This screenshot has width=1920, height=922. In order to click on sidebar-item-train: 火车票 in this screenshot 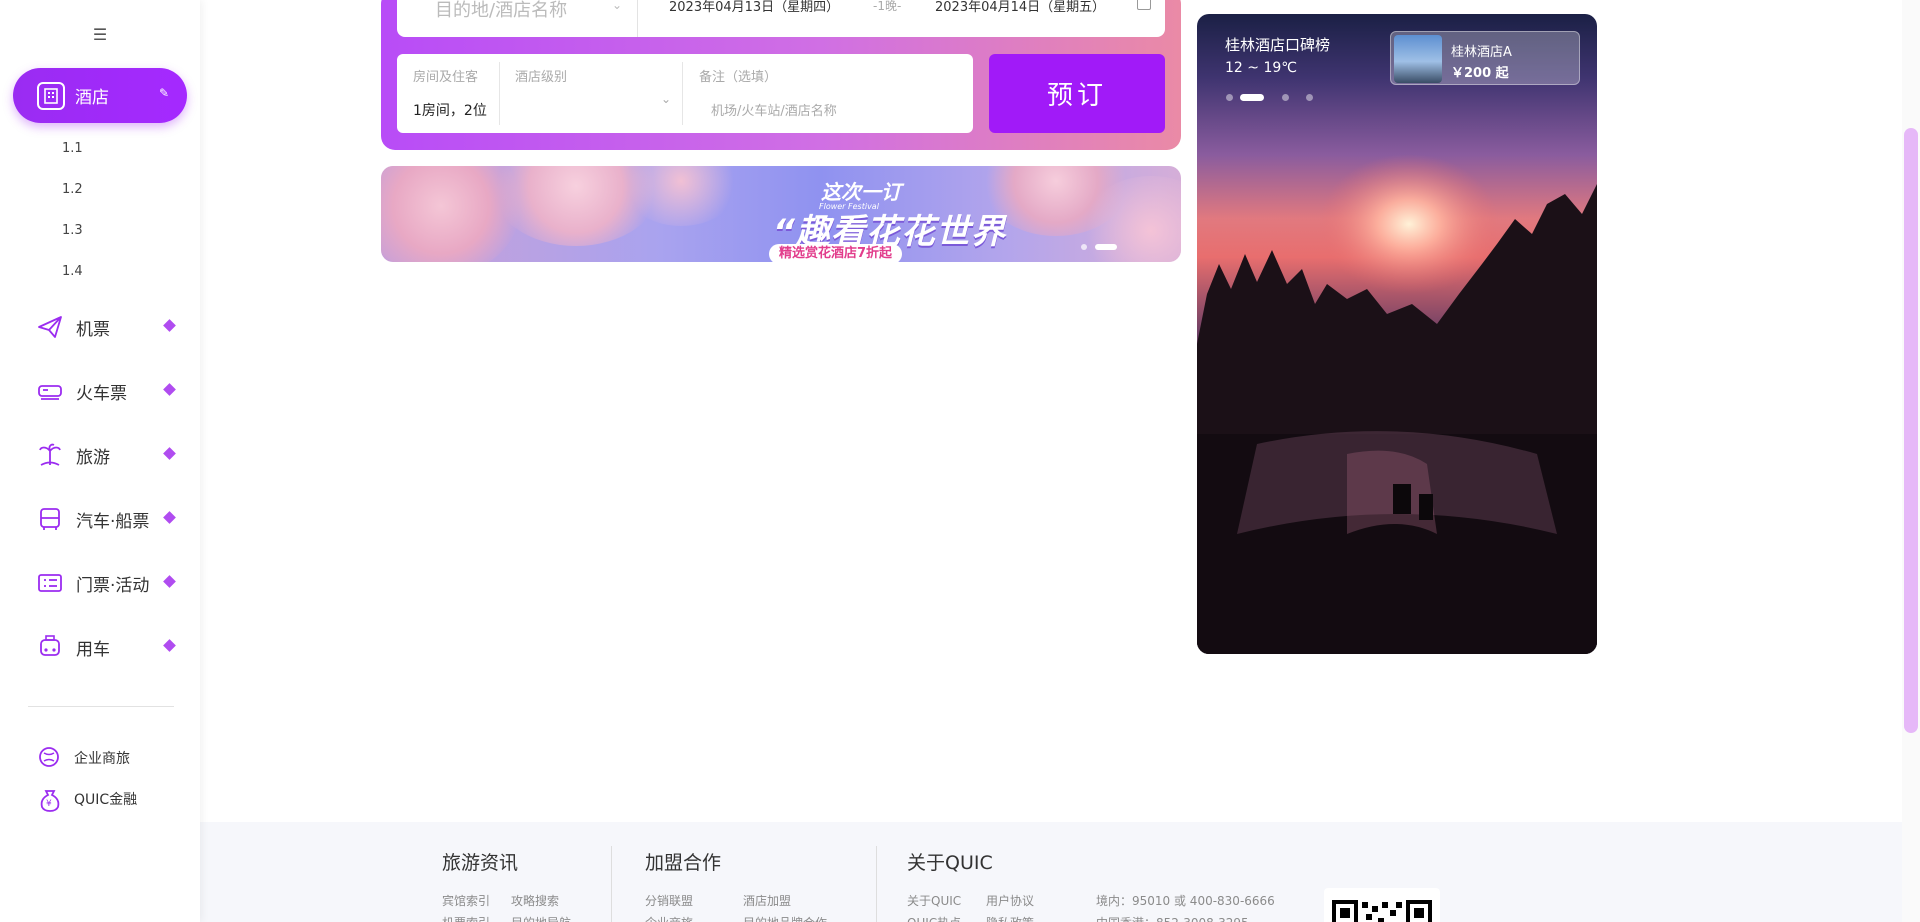, I will do `click(111, 391)`.